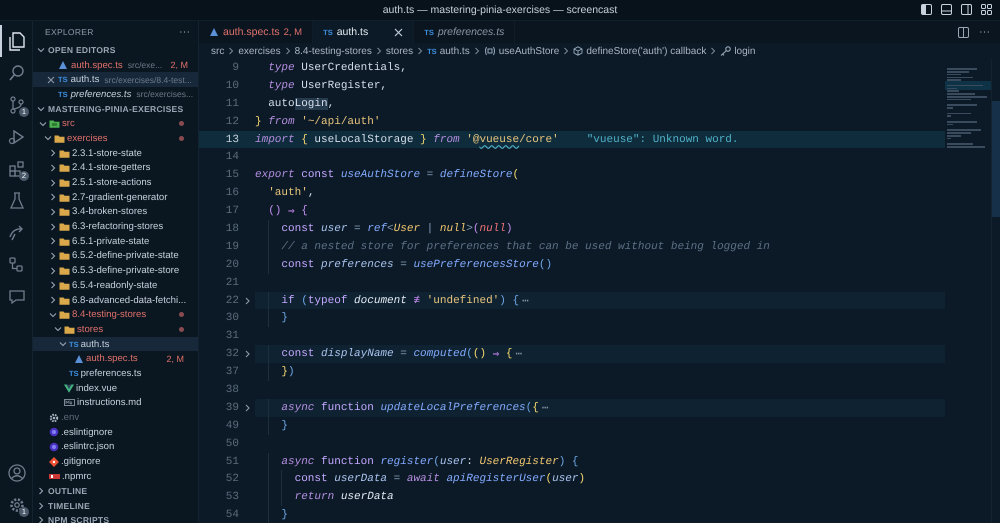 The image size is (1000, 523). What do you see at coordinates (231, 228) in the screenshot?
I see `line-number: 18` at bounding box center [231, 228].